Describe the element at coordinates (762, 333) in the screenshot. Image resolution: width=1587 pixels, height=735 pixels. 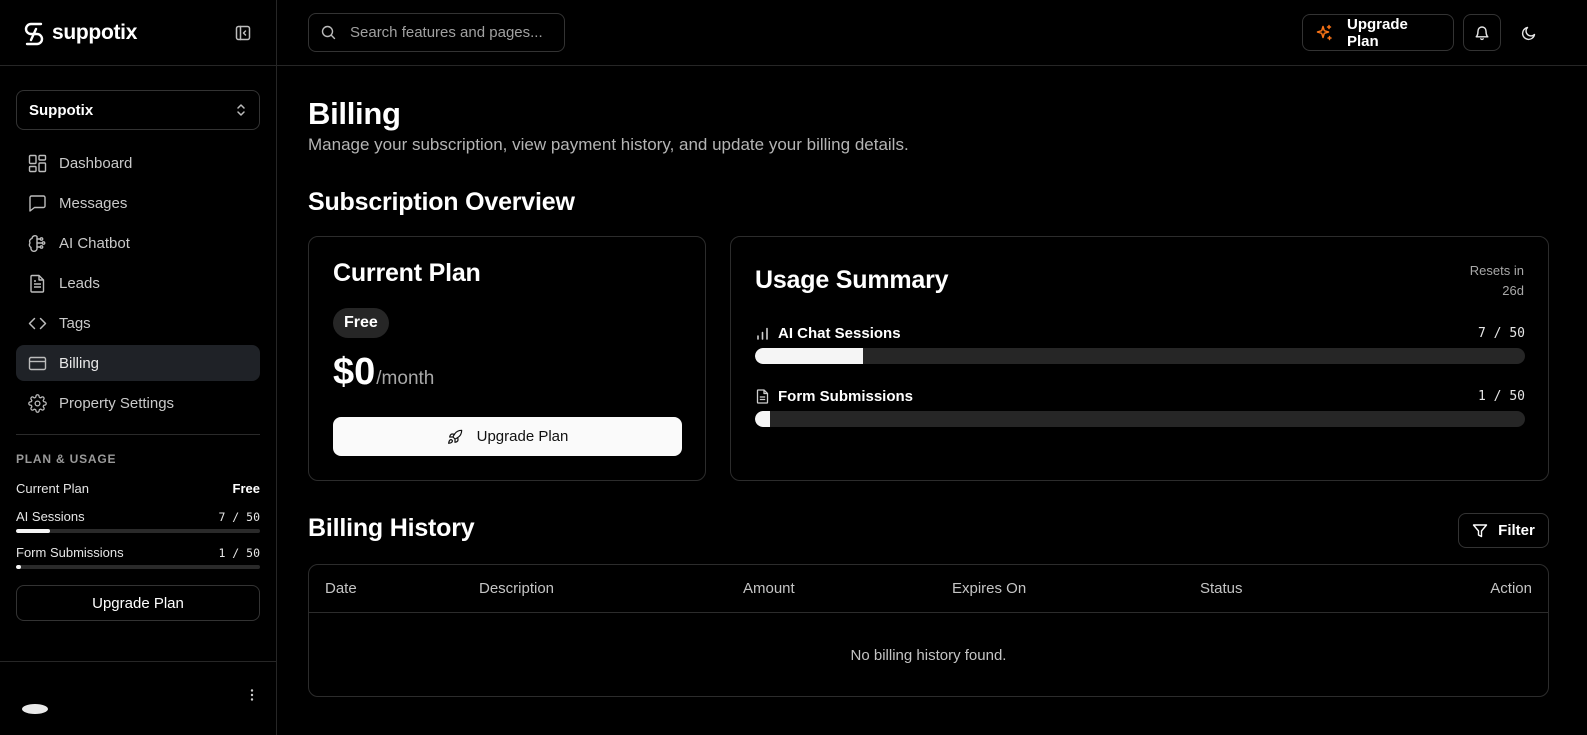
I see `bar-chart-icon` at that location.